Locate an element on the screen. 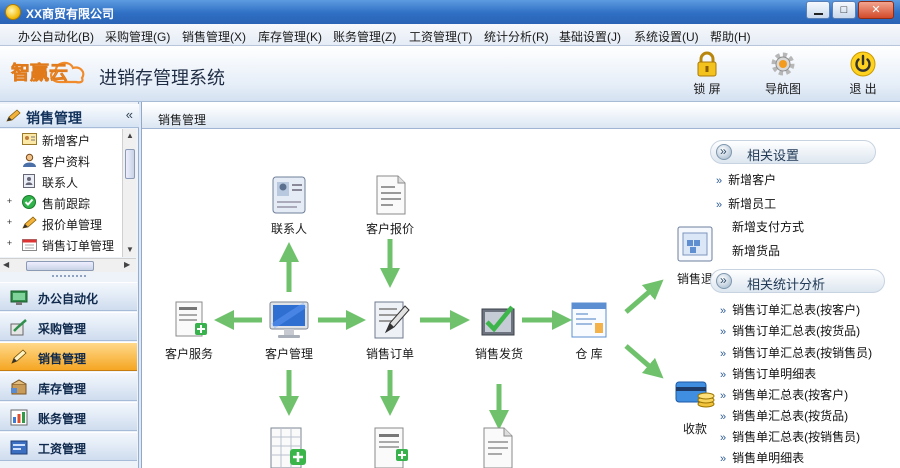  svg-text: 智赢云 is located at coordinates (39, 72).